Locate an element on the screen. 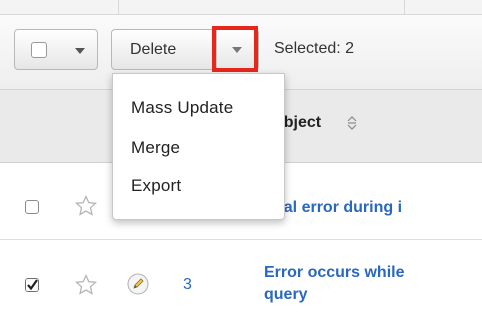 The height and width of the screenshot is (318, 482). sort-icon is located at coordinates (352, 123).